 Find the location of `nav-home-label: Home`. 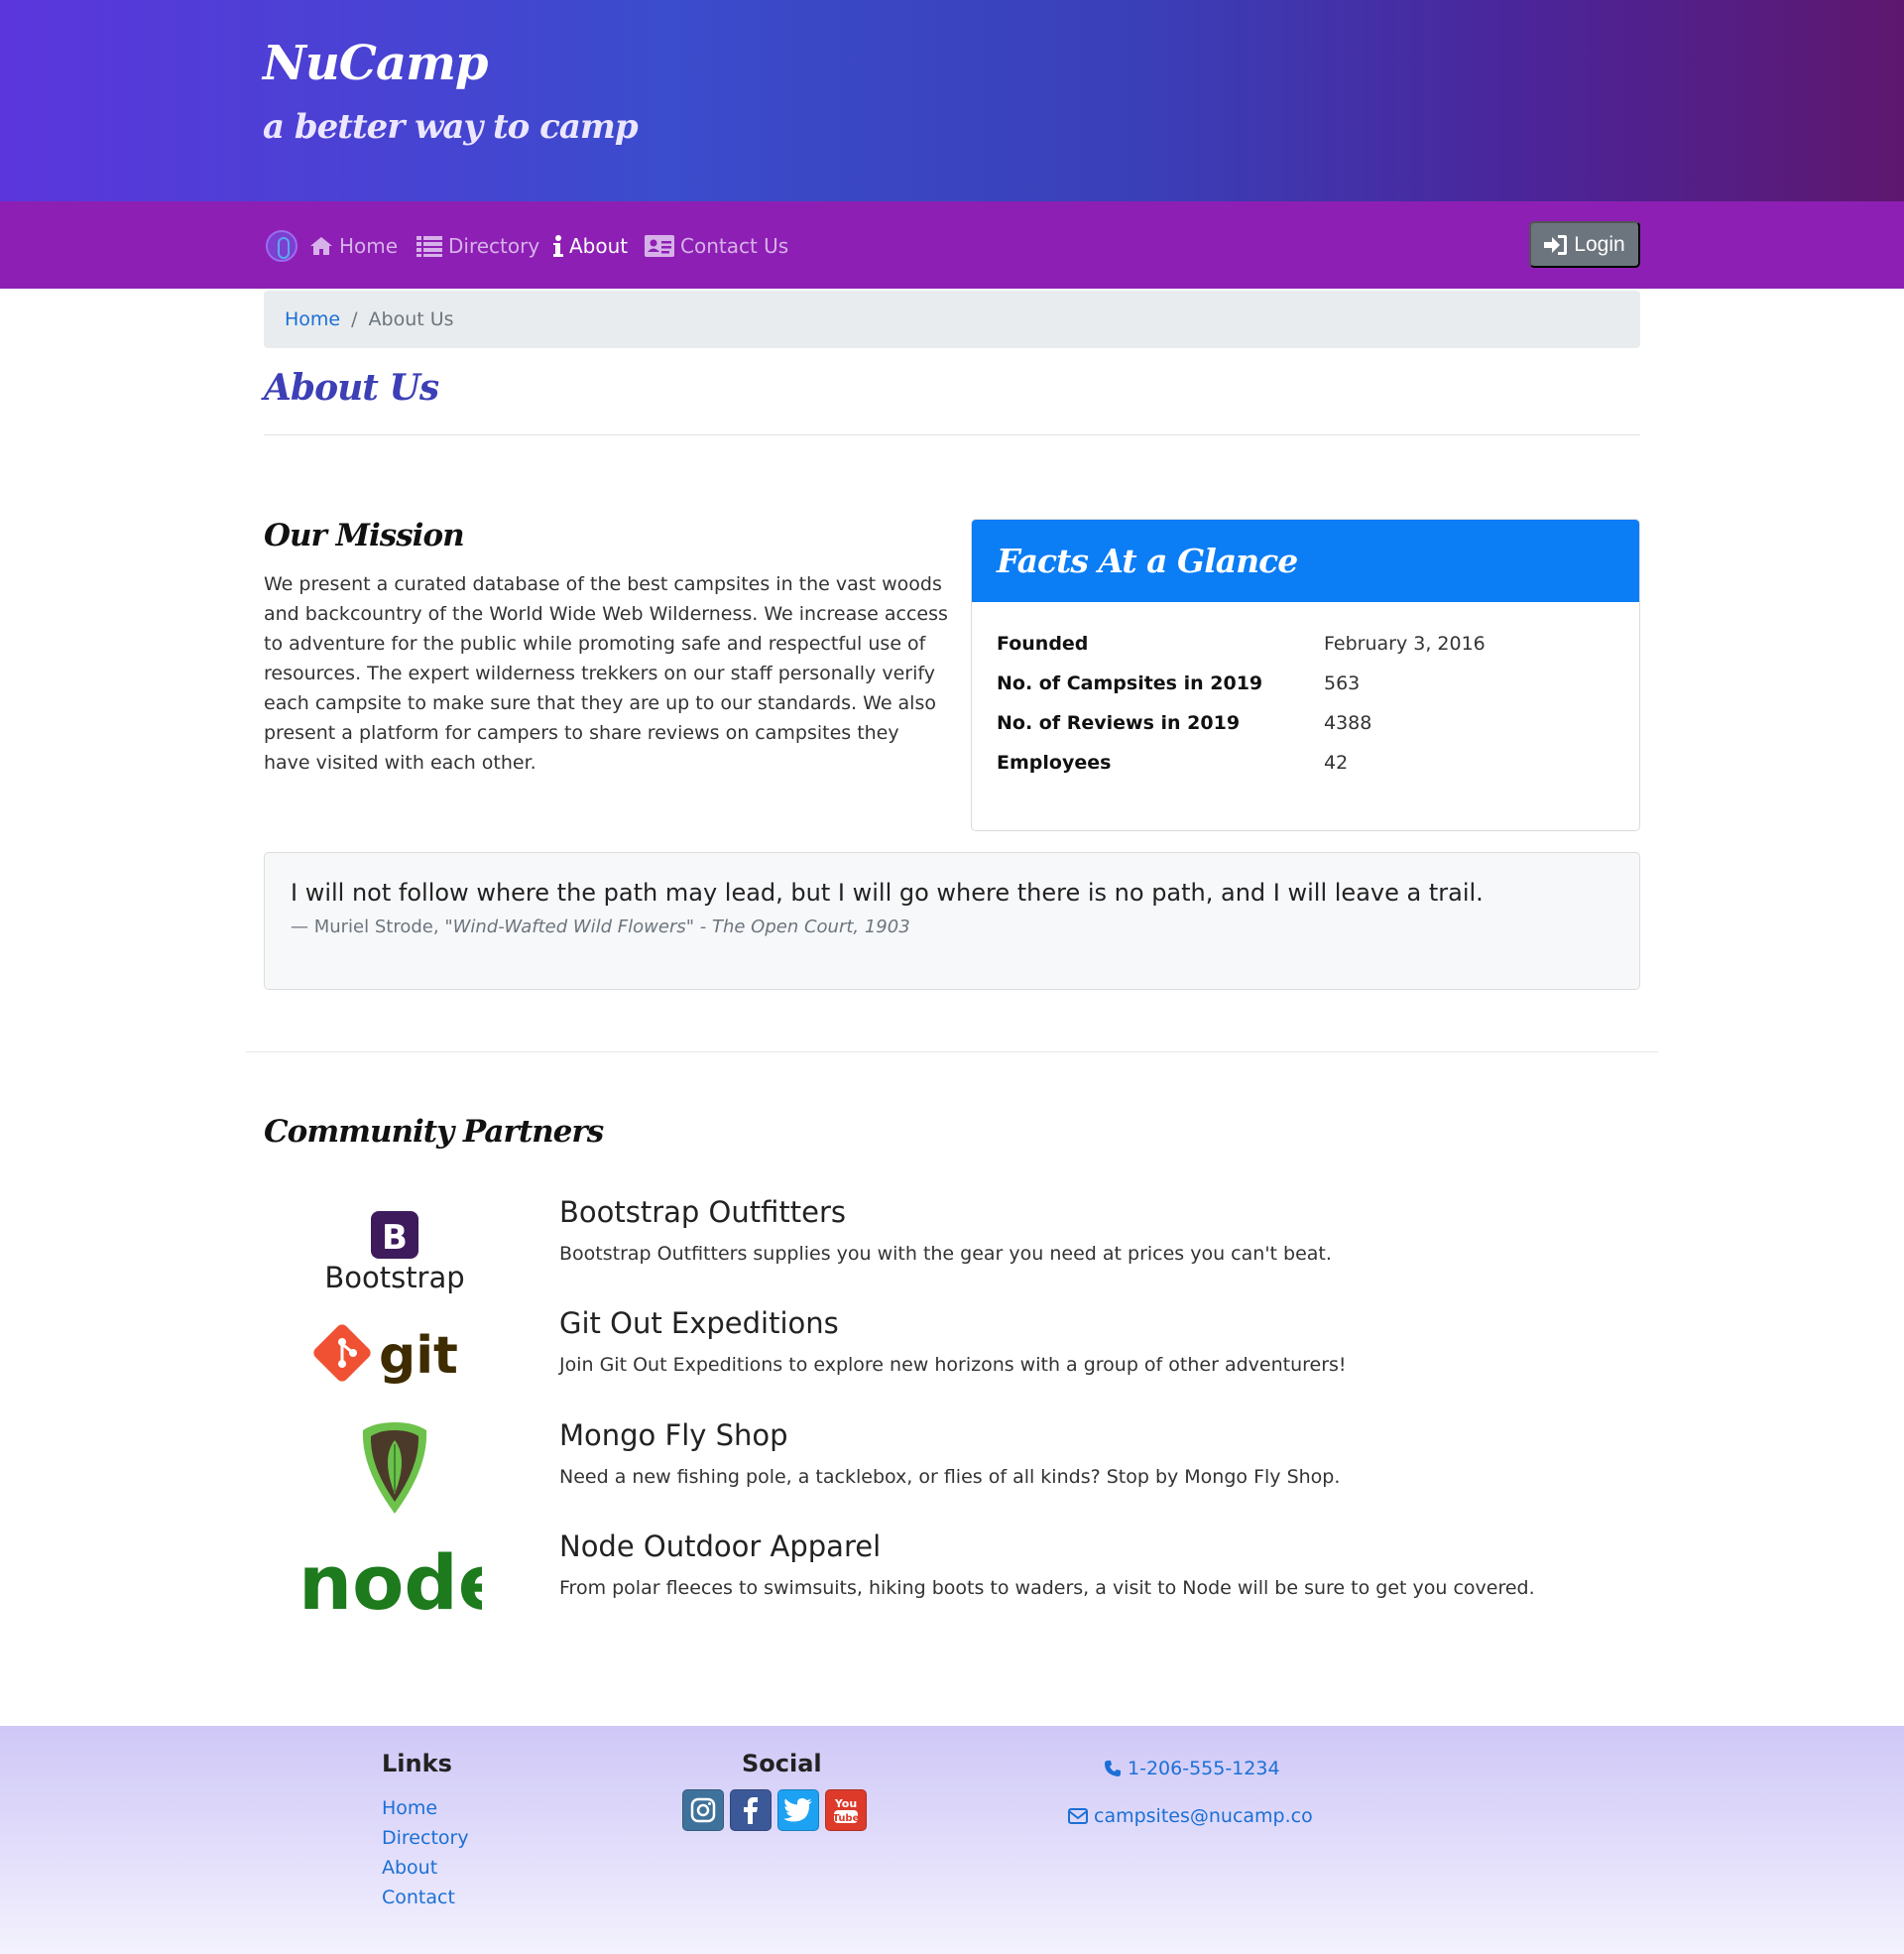

nav-home-label: Home is located at coordinates (369, 246).